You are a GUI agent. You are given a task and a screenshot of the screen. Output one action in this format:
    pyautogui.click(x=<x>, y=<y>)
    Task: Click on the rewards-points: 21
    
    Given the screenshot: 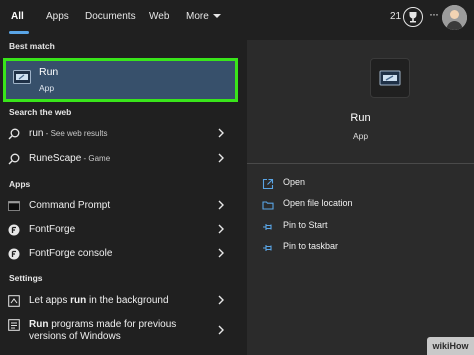 What is the action you would take?
    pyautogui.click(x=396, y=16)
    